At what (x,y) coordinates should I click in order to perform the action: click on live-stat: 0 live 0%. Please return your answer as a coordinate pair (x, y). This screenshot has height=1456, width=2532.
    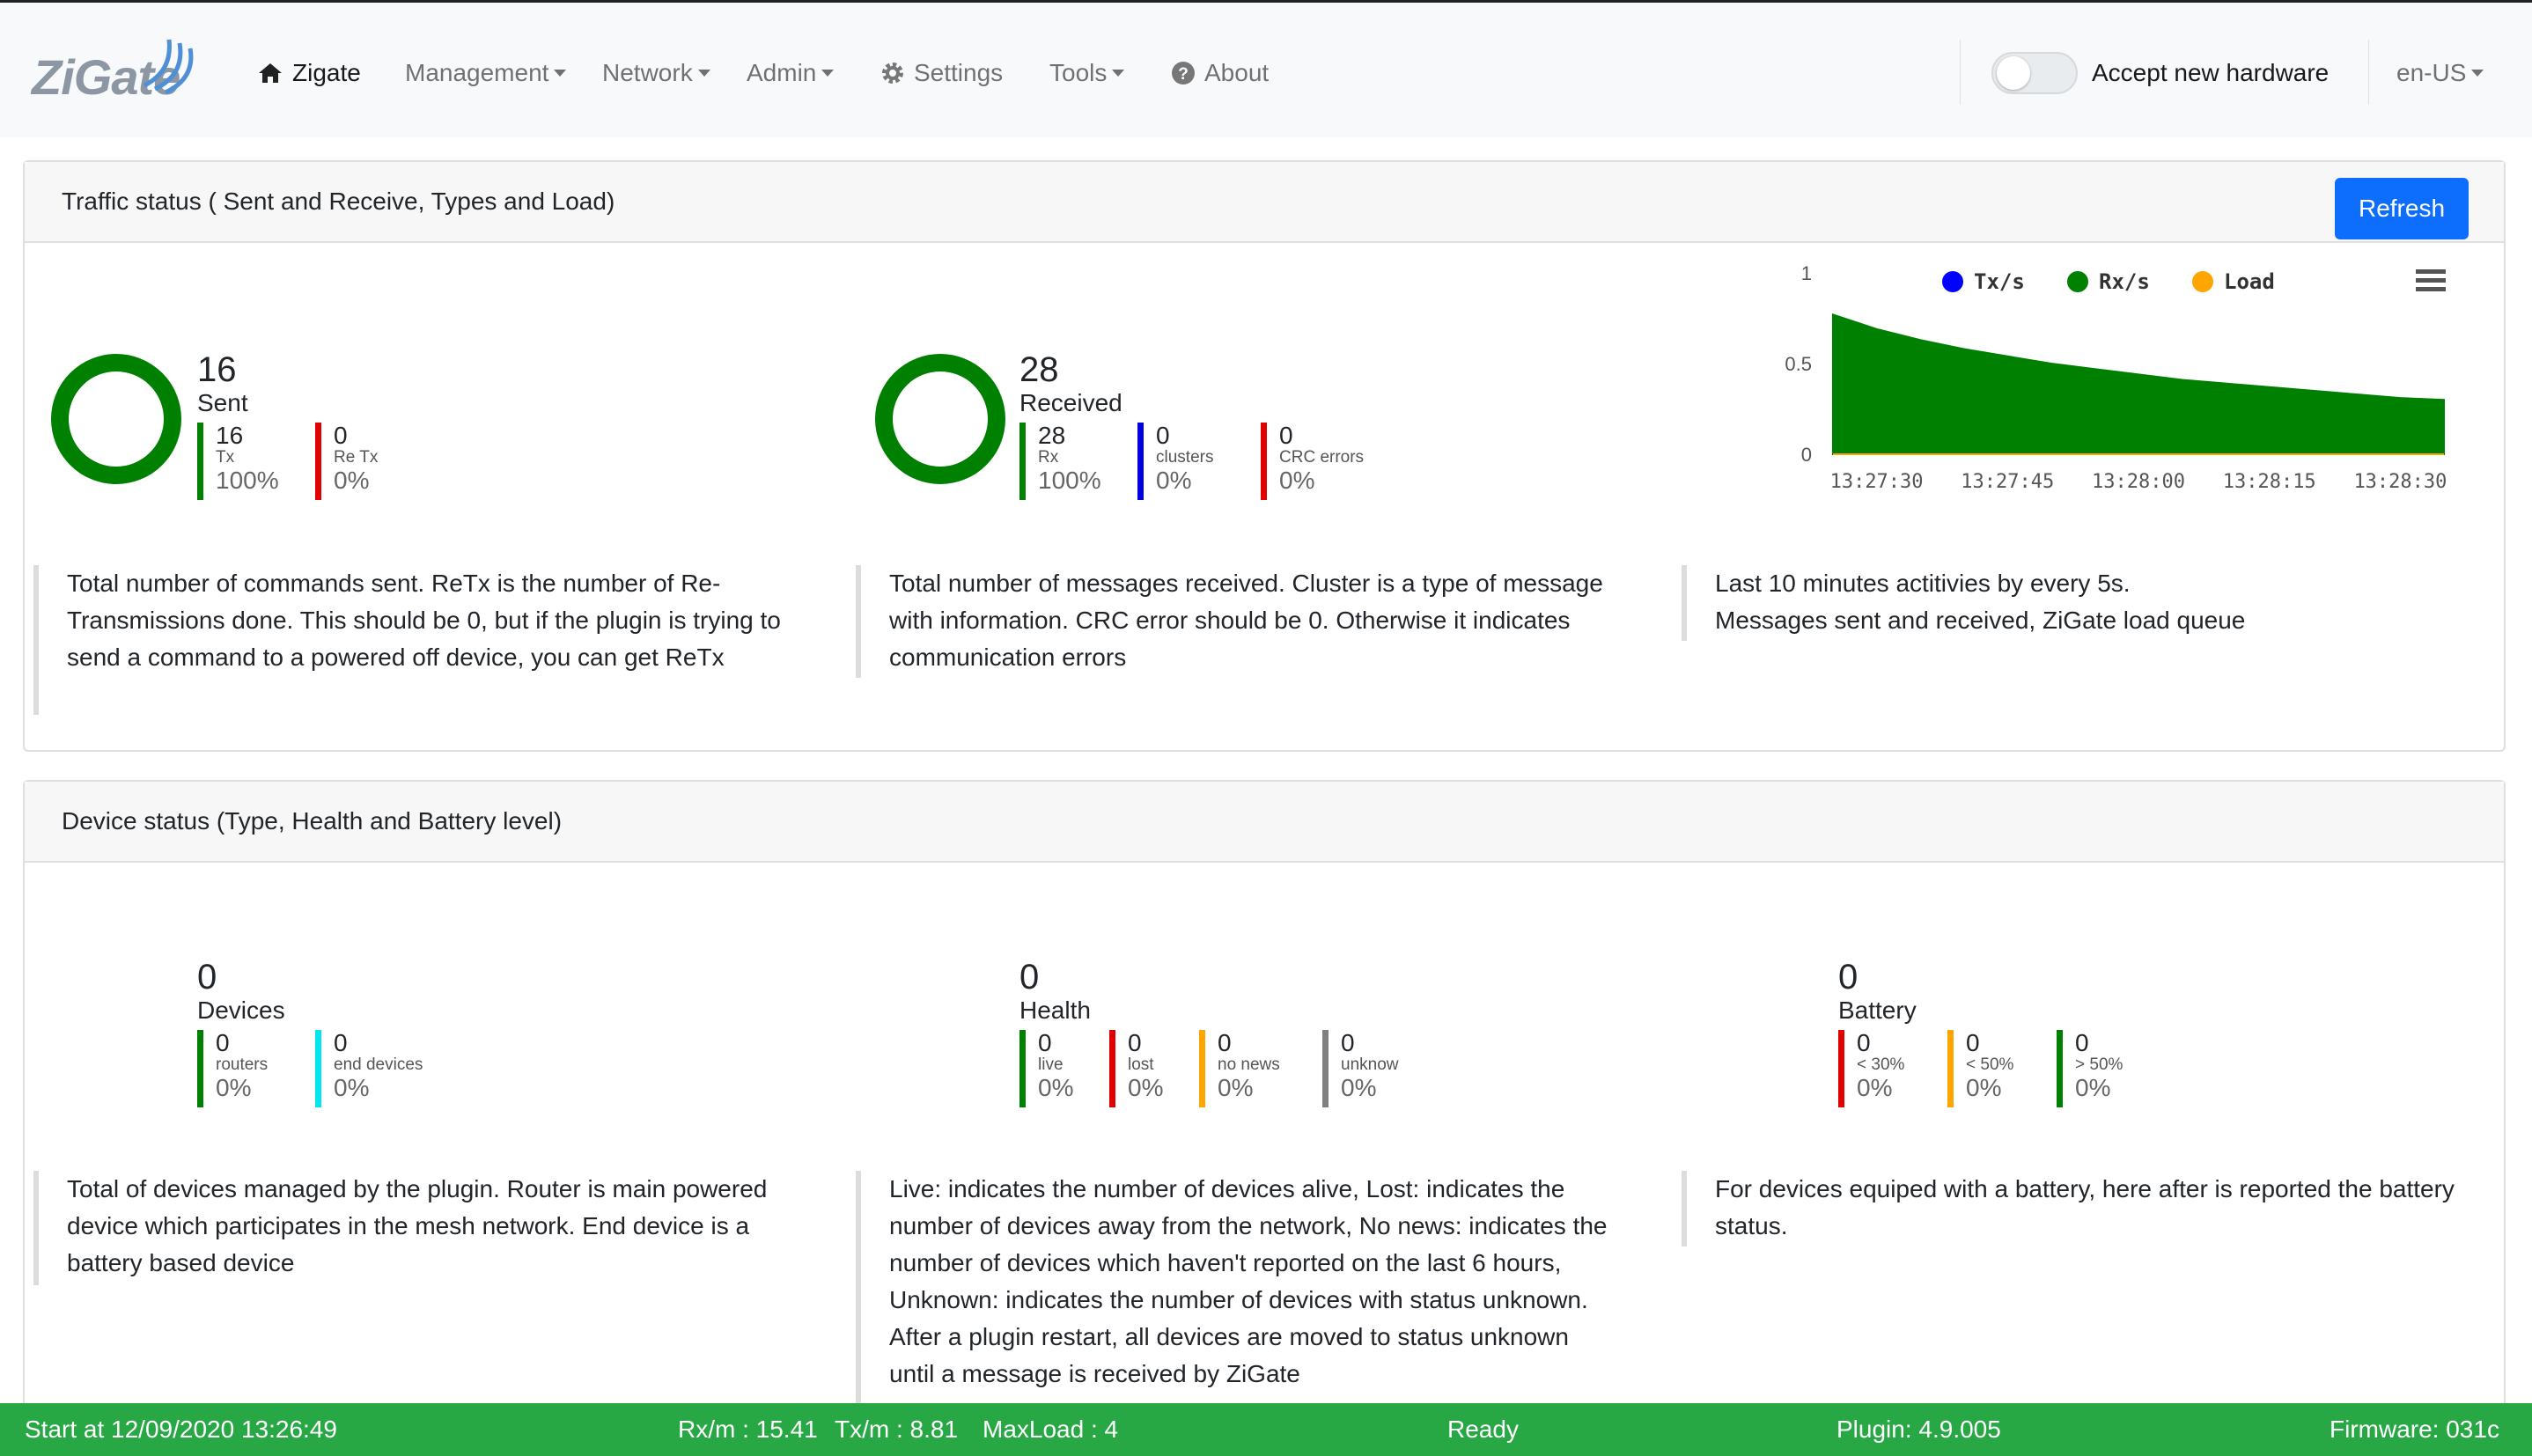
    Looking at the image, I should click on (1046, 1068).